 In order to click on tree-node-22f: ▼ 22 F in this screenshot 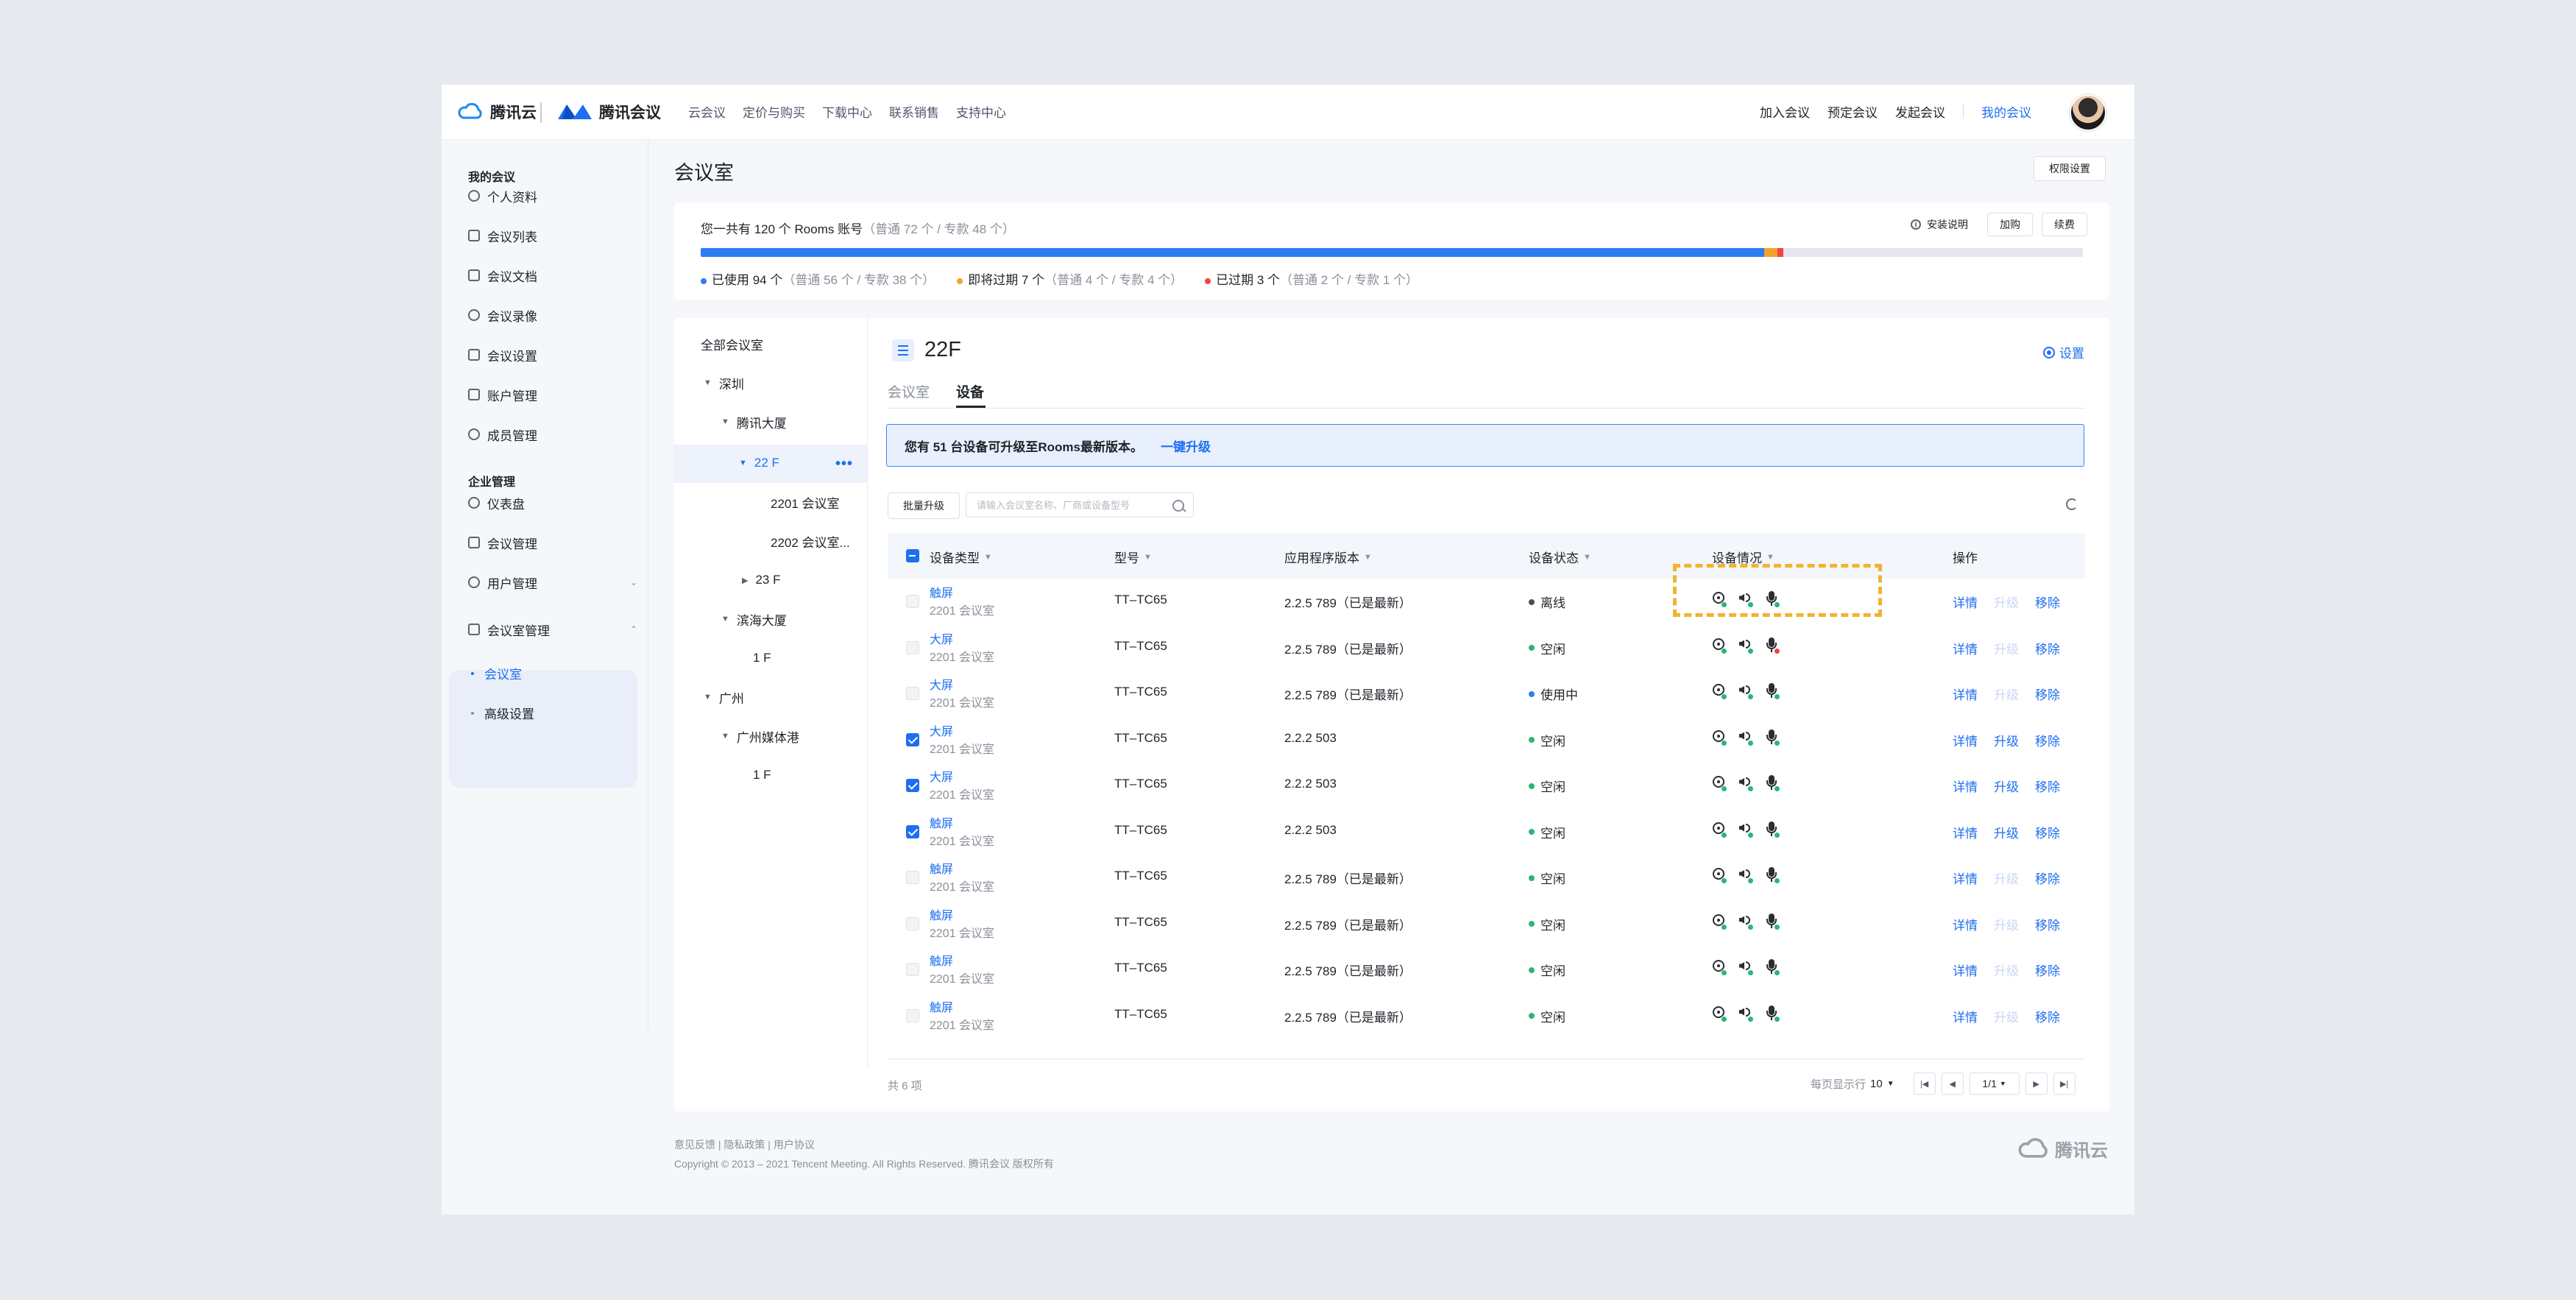, I will do `click(759, 463)`.